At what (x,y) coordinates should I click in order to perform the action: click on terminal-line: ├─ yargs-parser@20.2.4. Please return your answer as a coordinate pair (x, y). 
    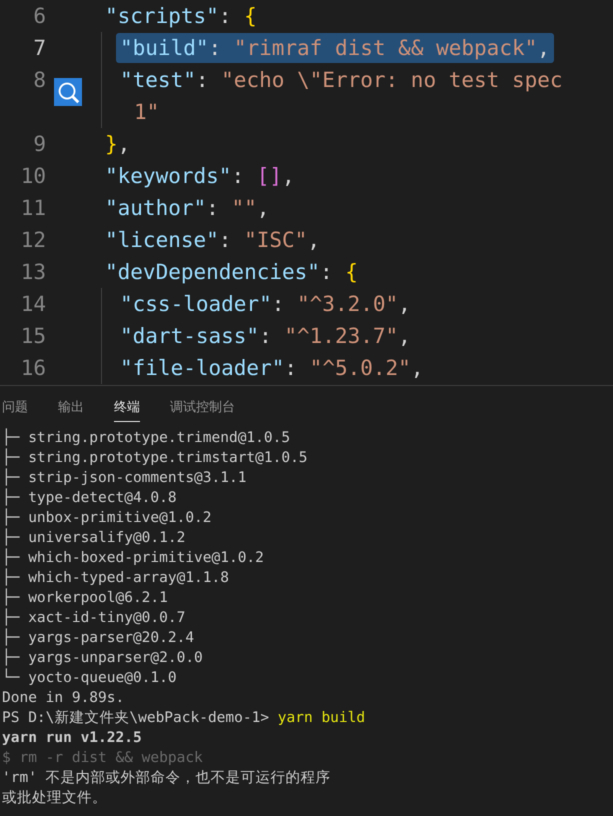
    Looking at the image, I should click on (99, 638).